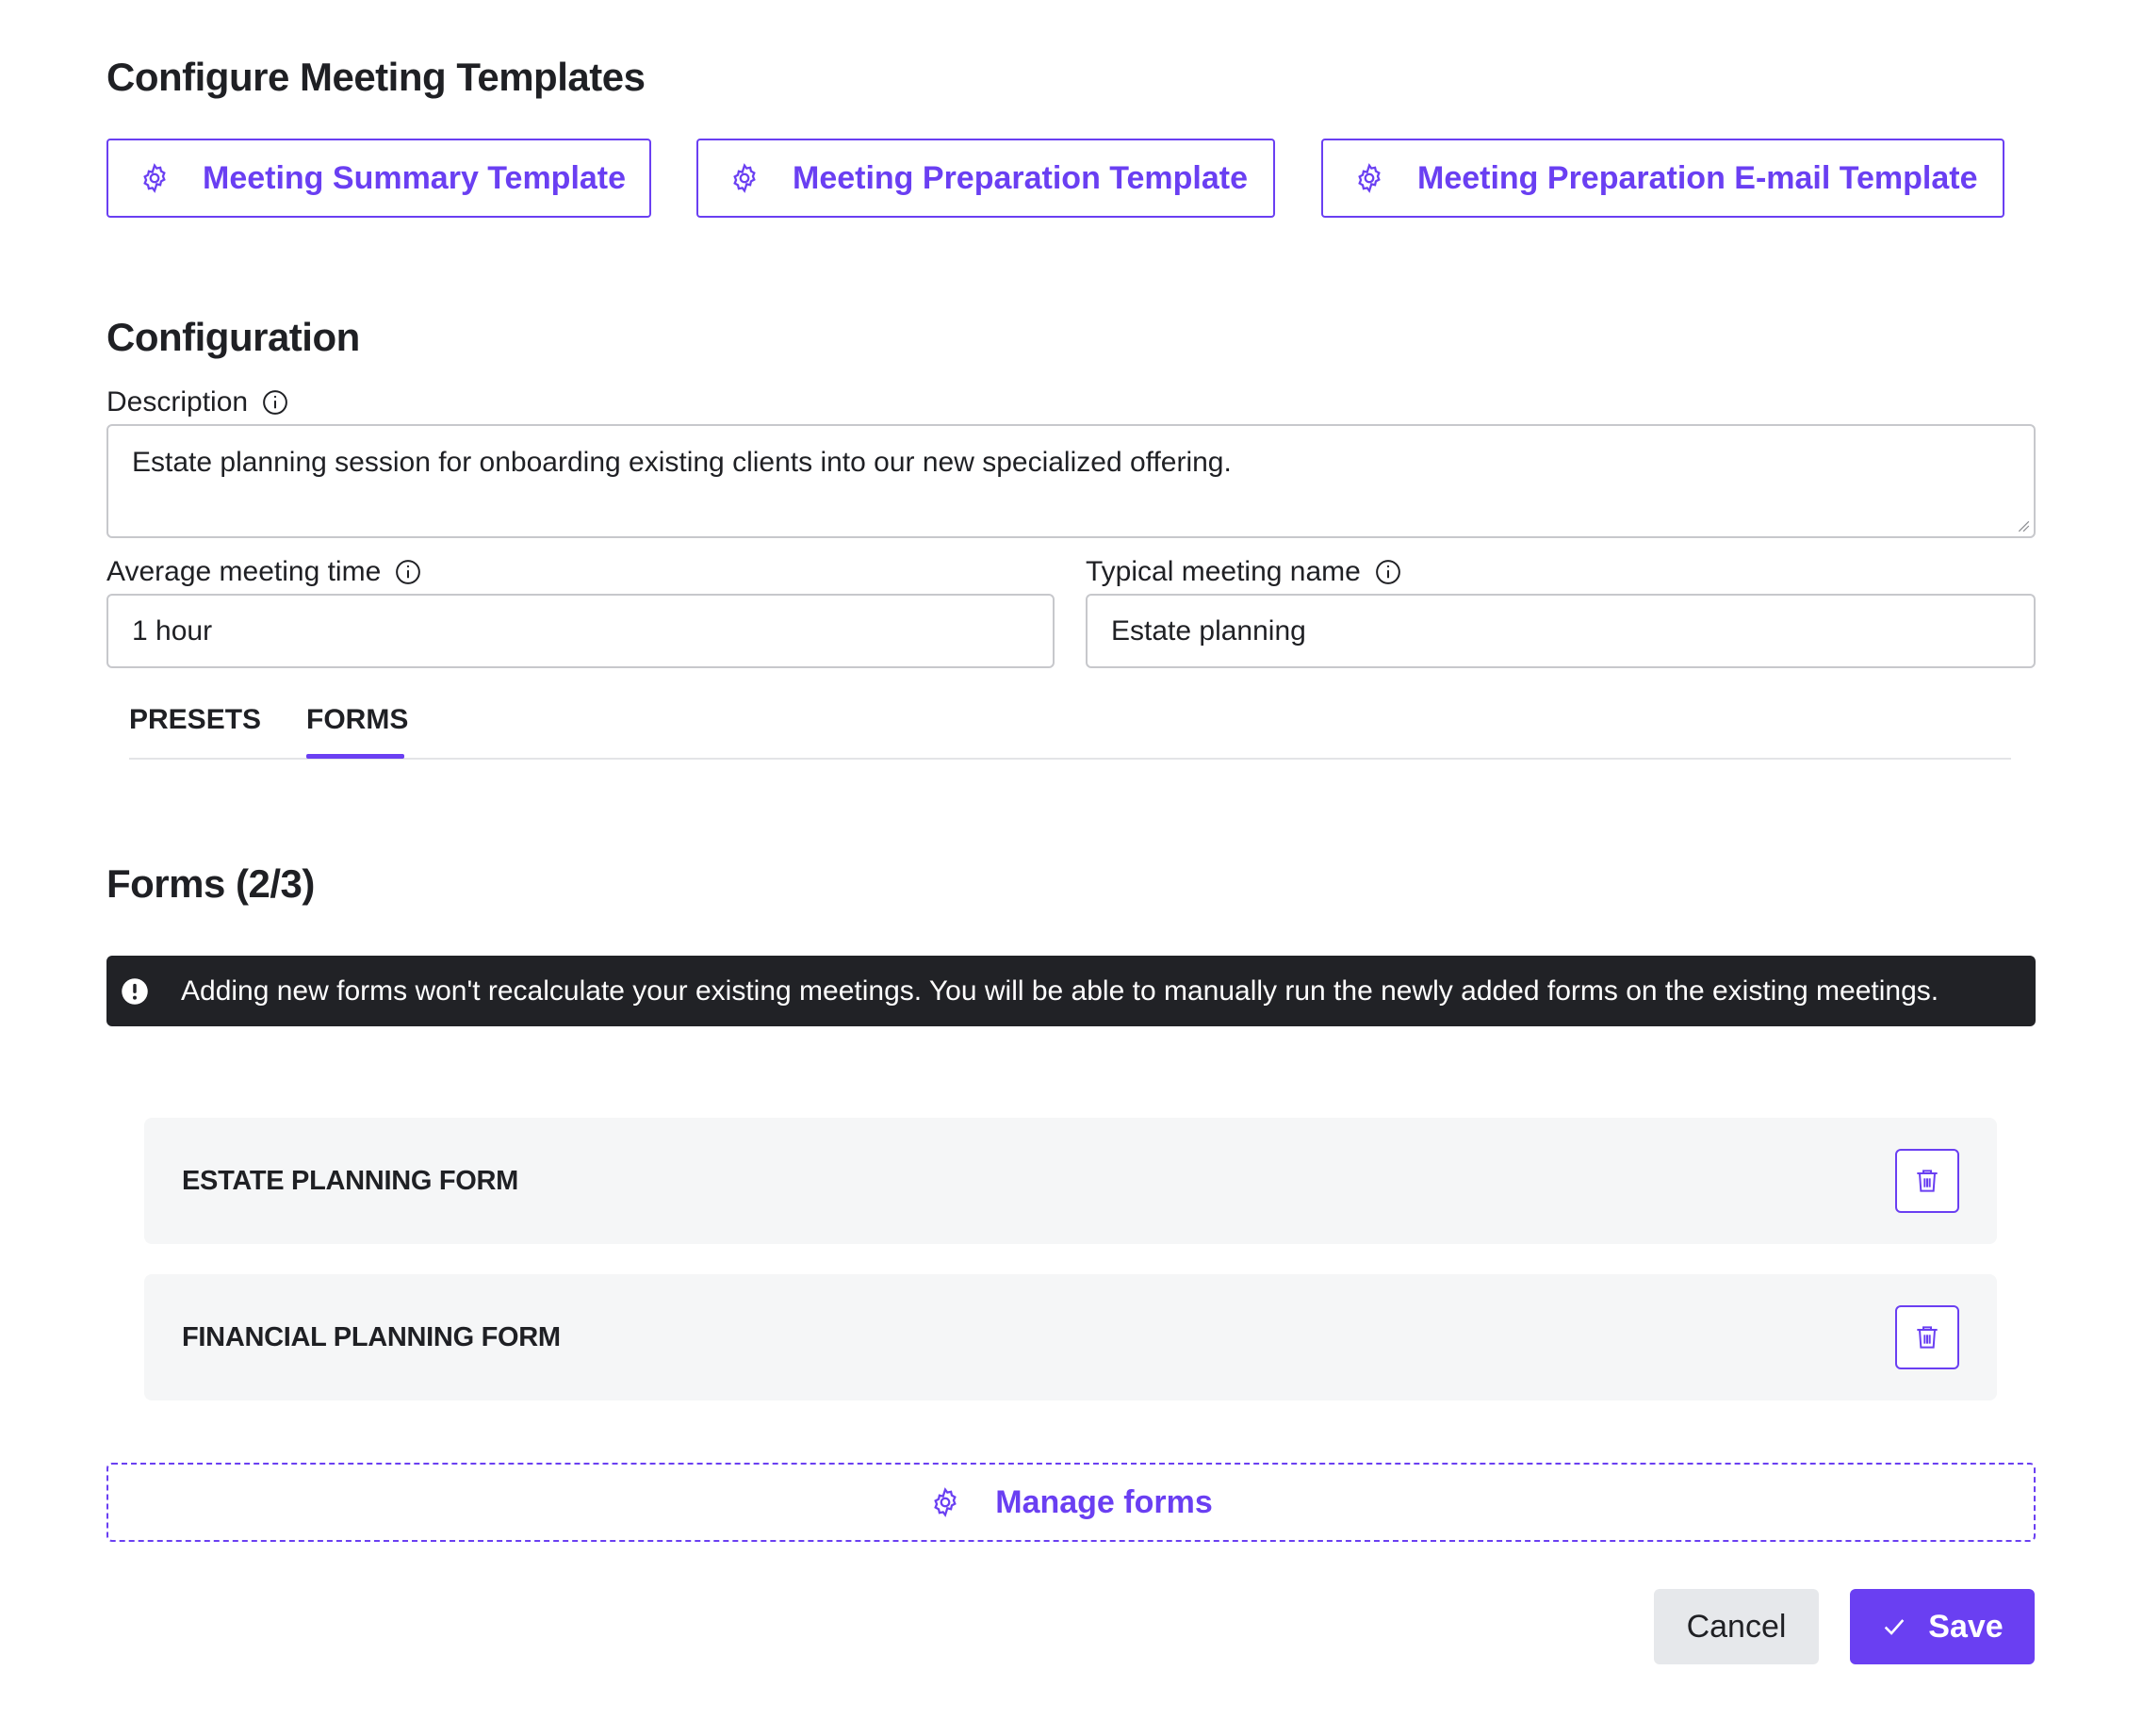 The image size is (2143, 1736). I want to click on meeting-preparation-template-button: Meeting Preparation Template, so click(985, 178).